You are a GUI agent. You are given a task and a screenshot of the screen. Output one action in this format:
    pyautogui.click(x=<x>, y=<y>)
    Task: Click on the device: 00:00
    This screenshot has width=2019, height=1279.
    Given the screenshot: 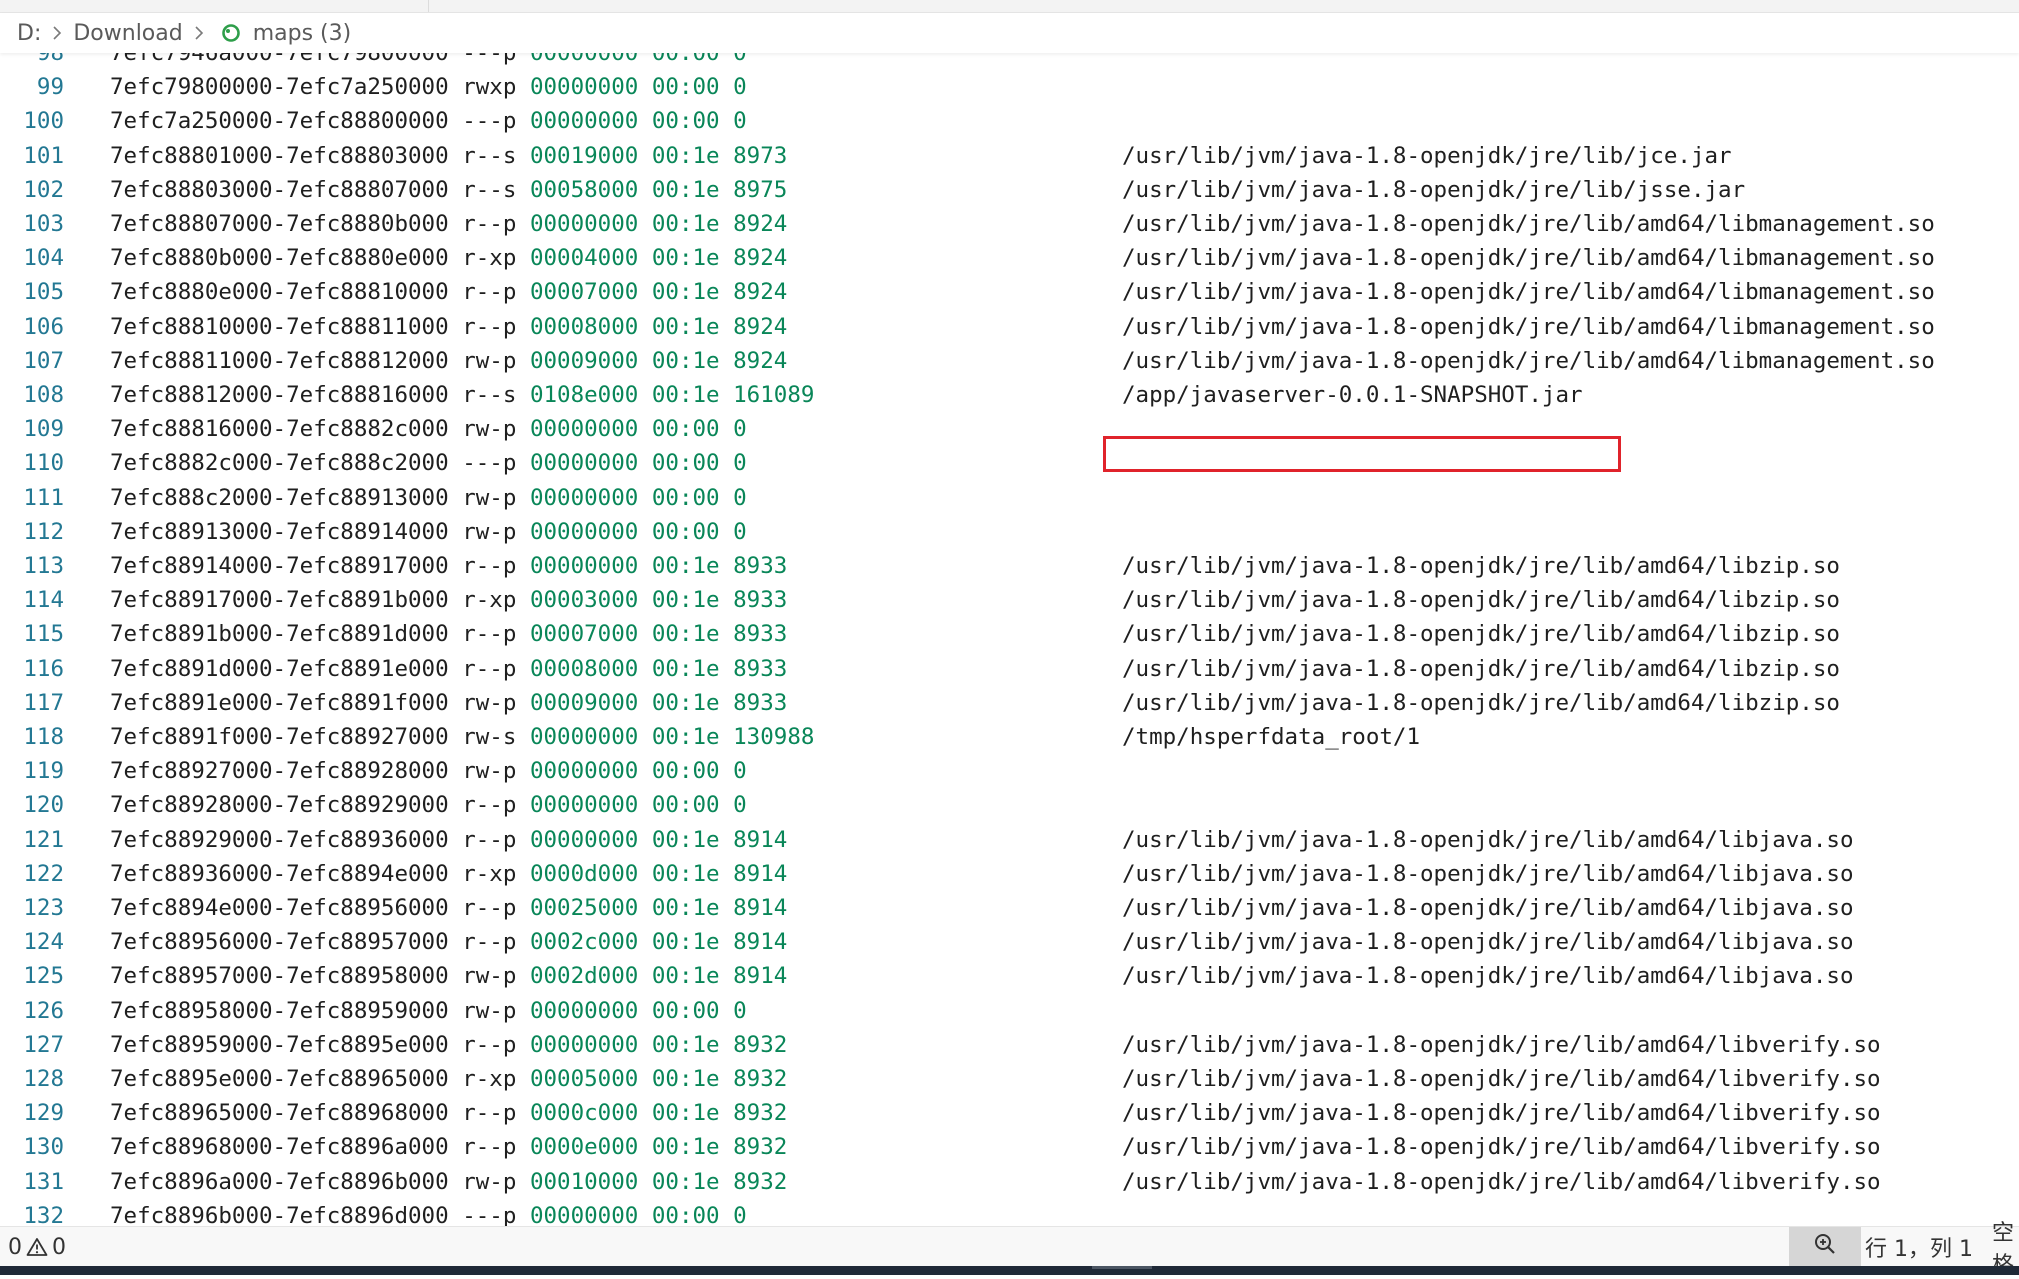 What is the action you would take?
    pyautogui.click(x=685, y=771)
    